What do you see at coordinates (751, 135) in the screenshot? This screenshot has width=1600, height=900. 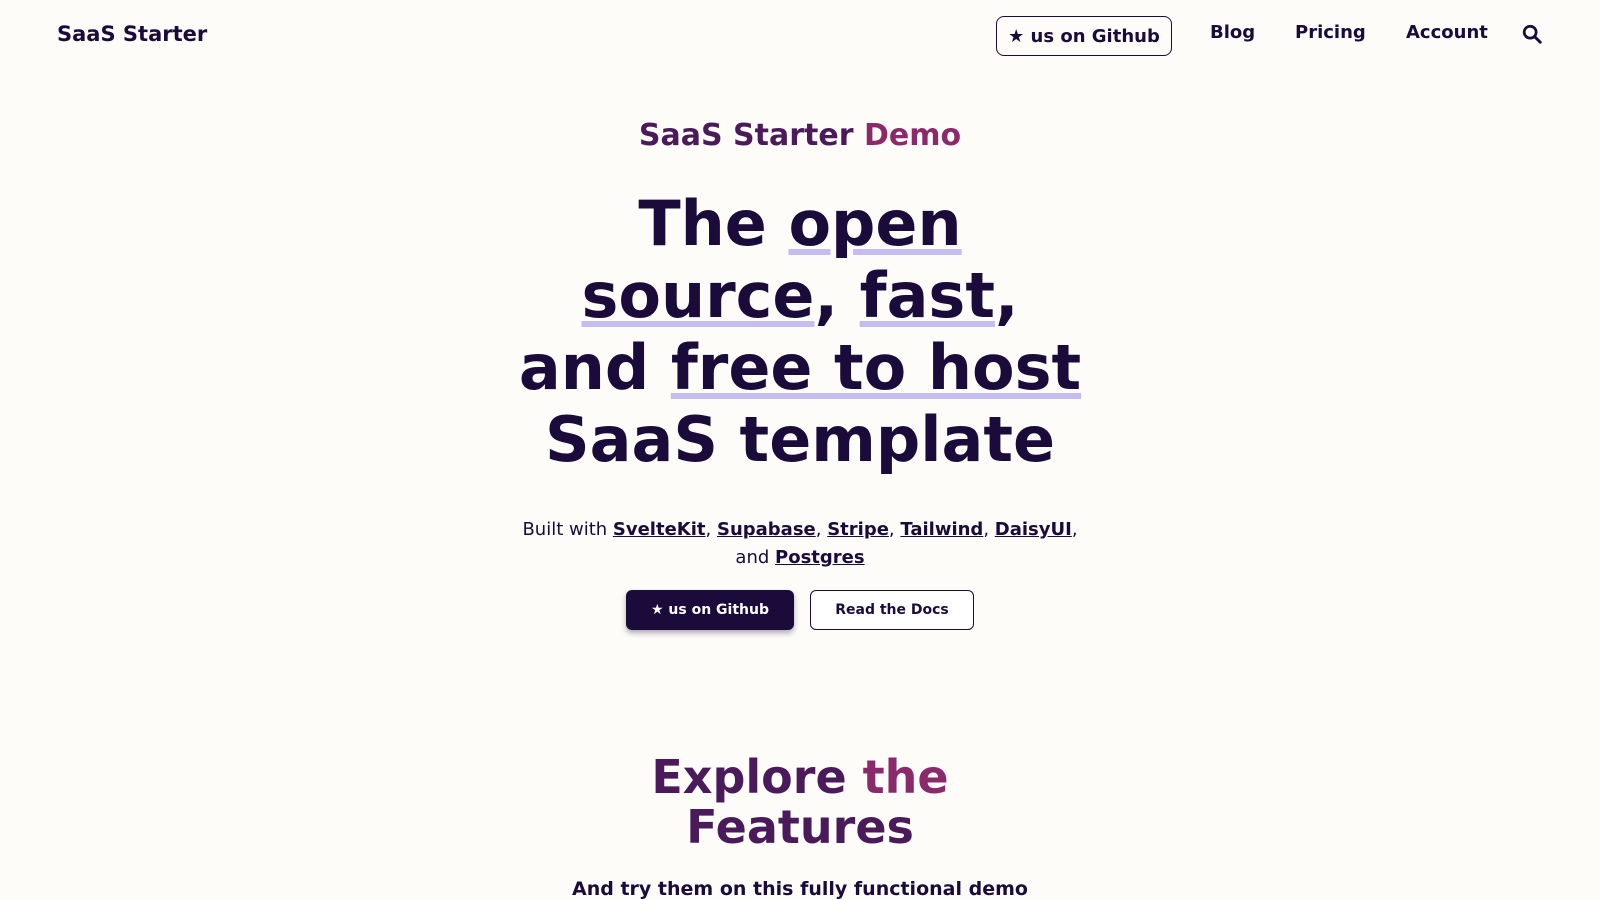 I see `demo-title-part1: SaaS Starter` at bounding box center [751, 135].